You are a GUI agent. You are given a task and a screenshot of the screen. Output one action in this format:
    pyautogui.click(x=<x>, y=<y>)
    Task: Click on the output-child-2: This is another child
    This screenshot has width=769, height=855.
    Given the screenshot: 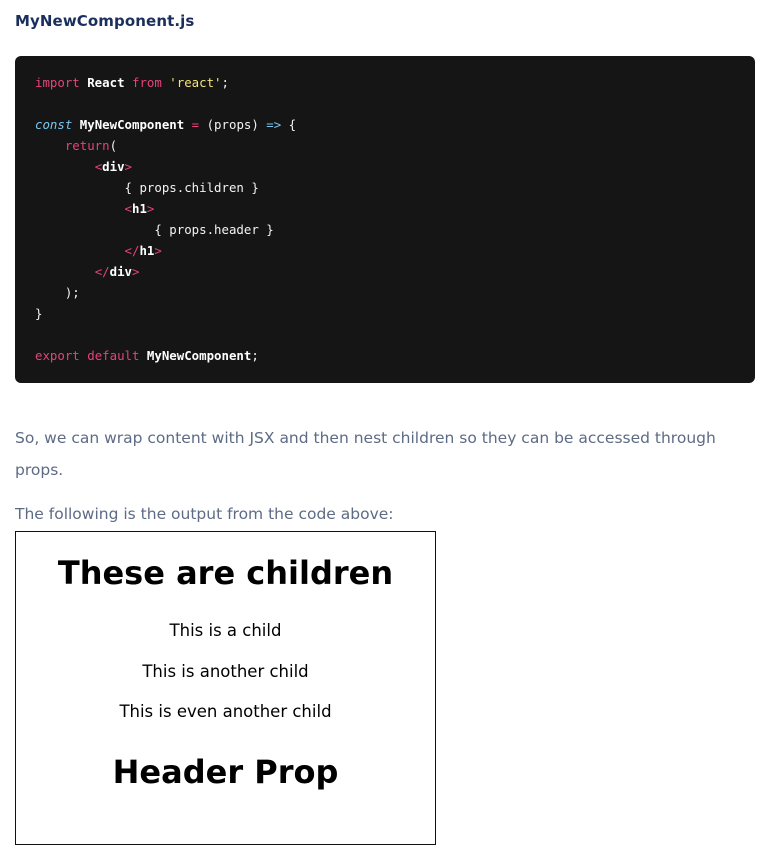 What is the action you would take?
    pyautogui.click(x=225, y=671)
    